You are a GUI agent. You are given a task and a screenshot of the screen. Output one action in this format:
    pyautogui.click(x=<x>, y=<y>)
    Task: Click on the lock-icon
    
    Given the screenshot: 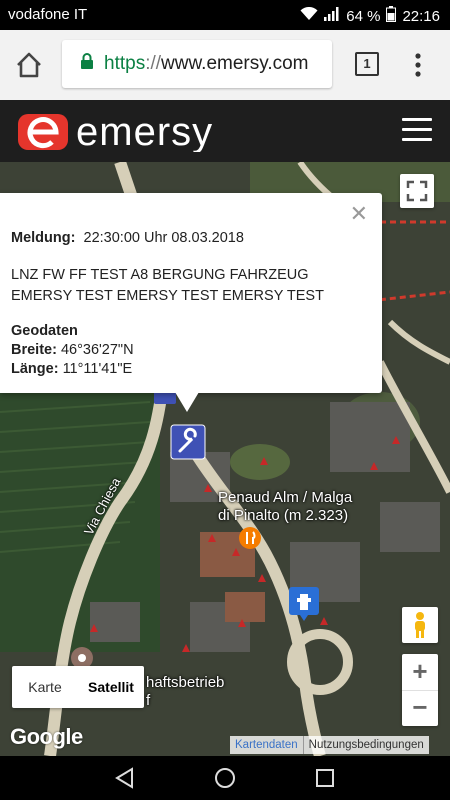 What is the action you would take?
    pyautogui.click(x=87, y=64)
    